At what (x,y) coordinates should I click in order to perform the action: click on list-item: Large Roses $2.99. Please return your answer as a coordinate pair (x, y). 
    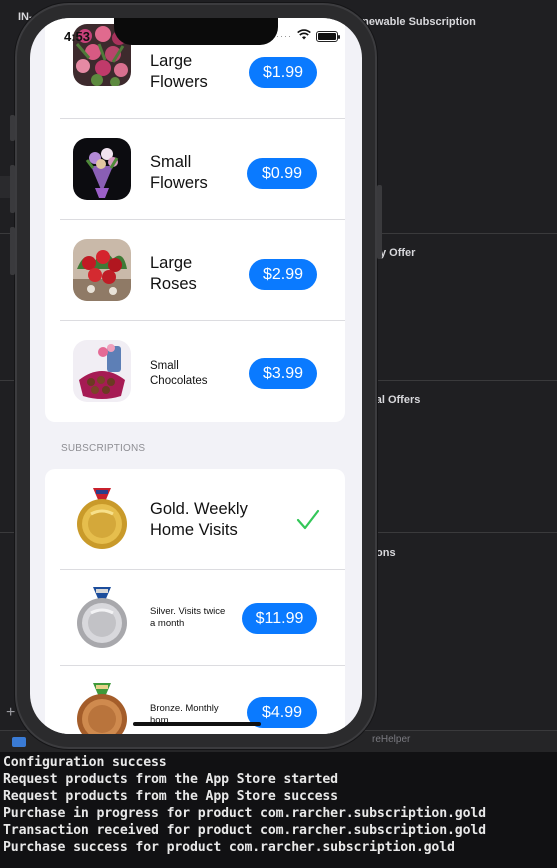
    Looking at the image, I should click on (195, 270).